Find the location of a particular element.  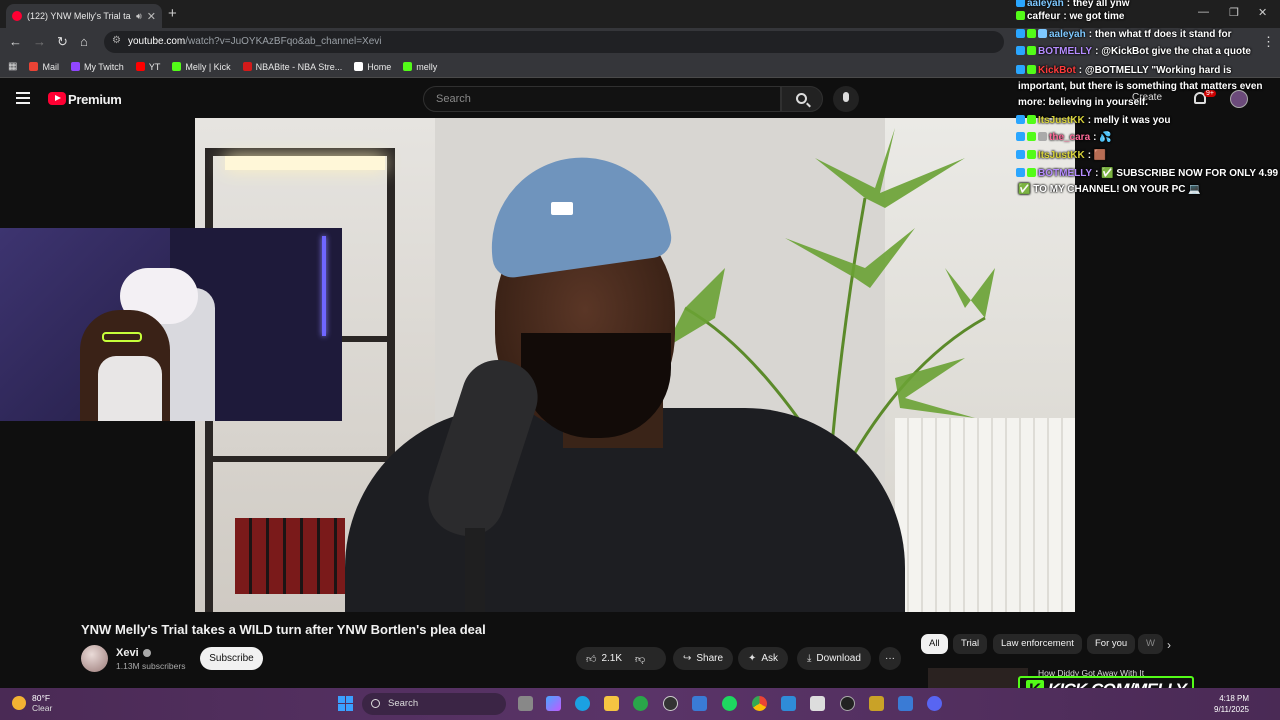

twitch-icon is located at coordinates (75, 66).